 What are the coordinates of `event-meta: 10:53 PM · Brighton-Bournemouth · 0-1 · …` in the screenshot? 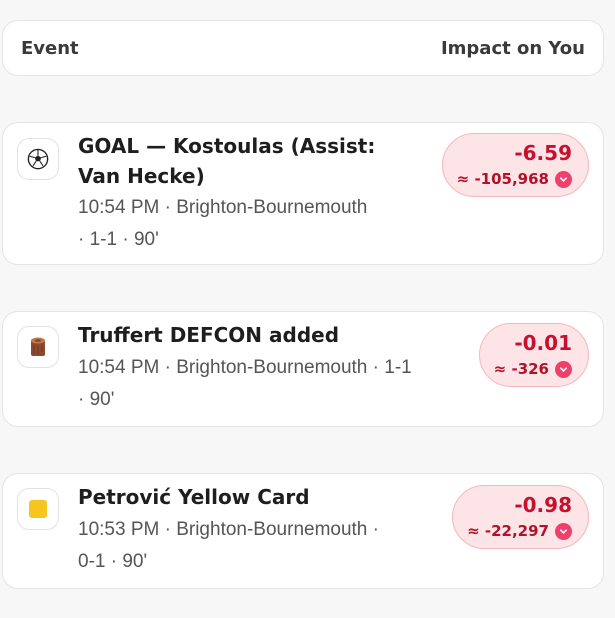 It's located at (228, 545).